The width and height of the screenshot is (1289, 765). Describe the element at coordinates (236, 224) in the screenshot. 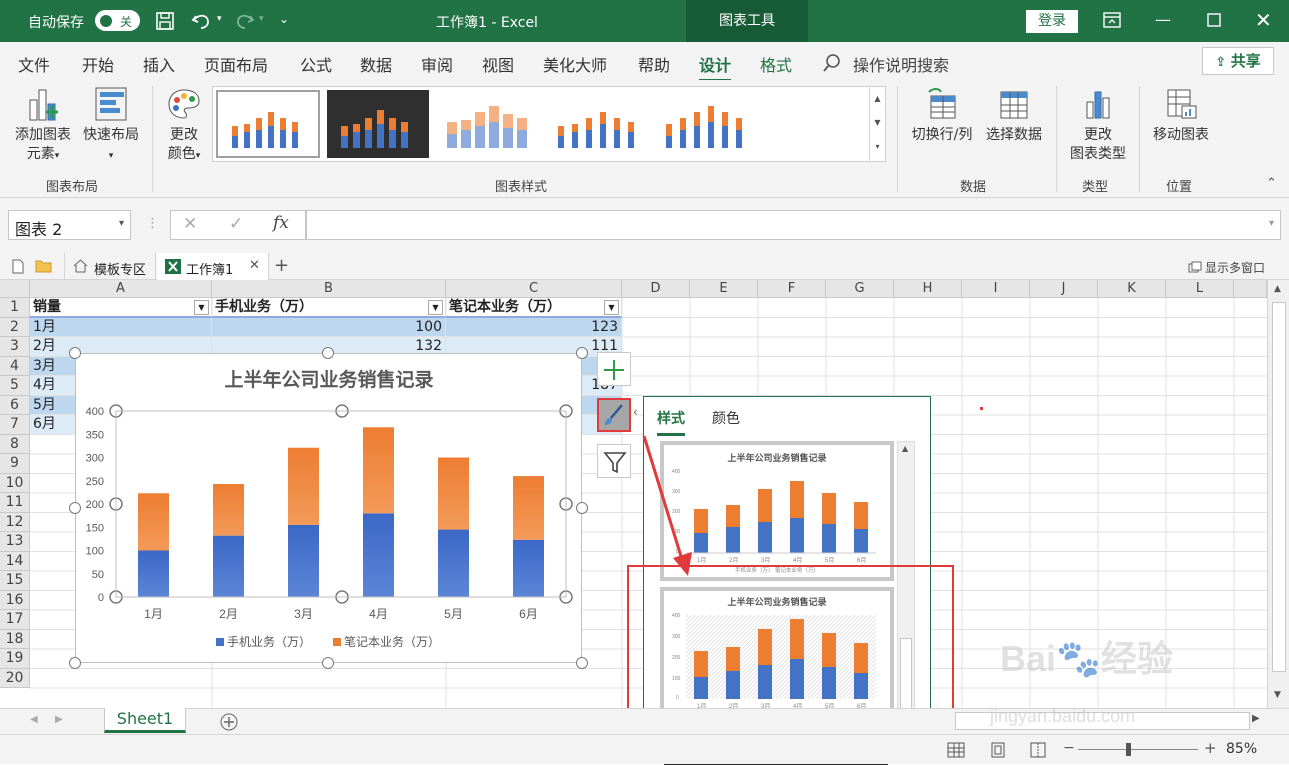

I see `enter-icon: ✓` at that location.